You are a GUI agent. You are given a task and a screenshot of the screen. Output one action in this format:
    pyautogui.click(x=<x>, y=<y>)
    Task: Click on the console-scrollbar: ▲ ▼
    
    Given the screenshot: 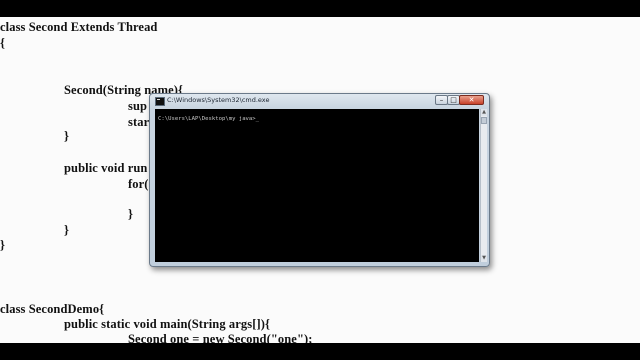 What is the action you would take?
    pyautogui.click(x=483, y=185)
    